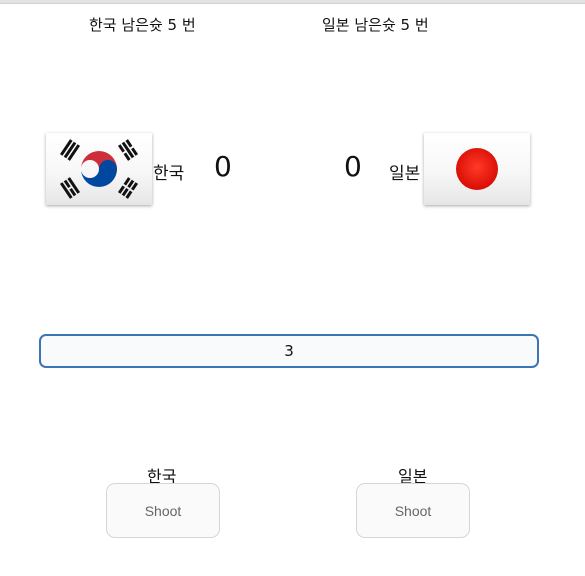 This screenshot has height=576, width=585. I want to click on japan-flag-icon, so click(477, 169).